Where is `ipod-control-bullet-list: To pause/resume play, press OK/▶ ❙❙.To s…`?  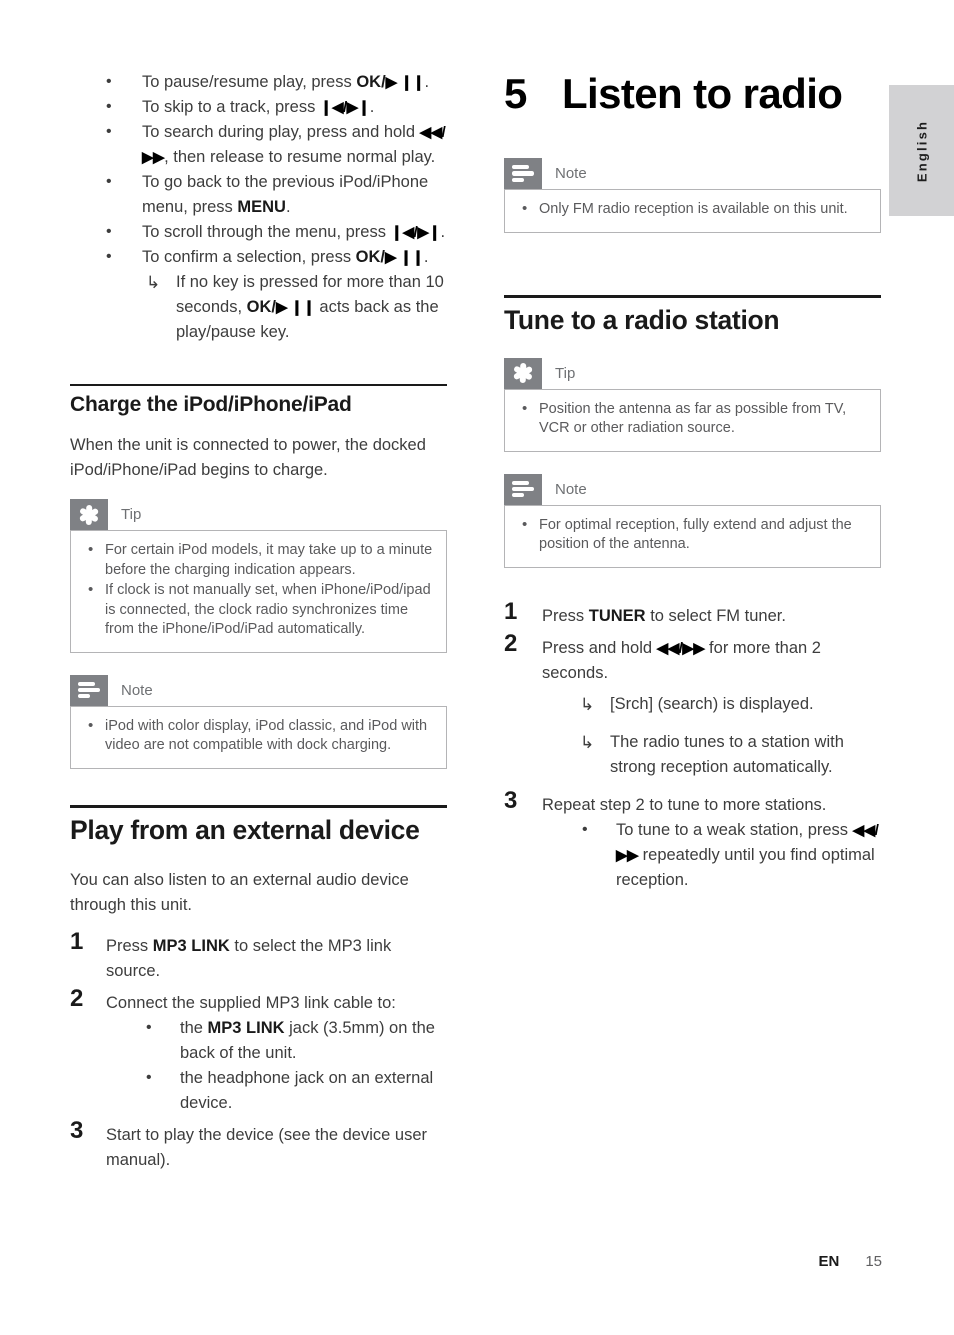
ipod-control-bullet-list: To pause/resume play, press OK/▶ ❙❙.To s… is located at coordinates (258, 169).